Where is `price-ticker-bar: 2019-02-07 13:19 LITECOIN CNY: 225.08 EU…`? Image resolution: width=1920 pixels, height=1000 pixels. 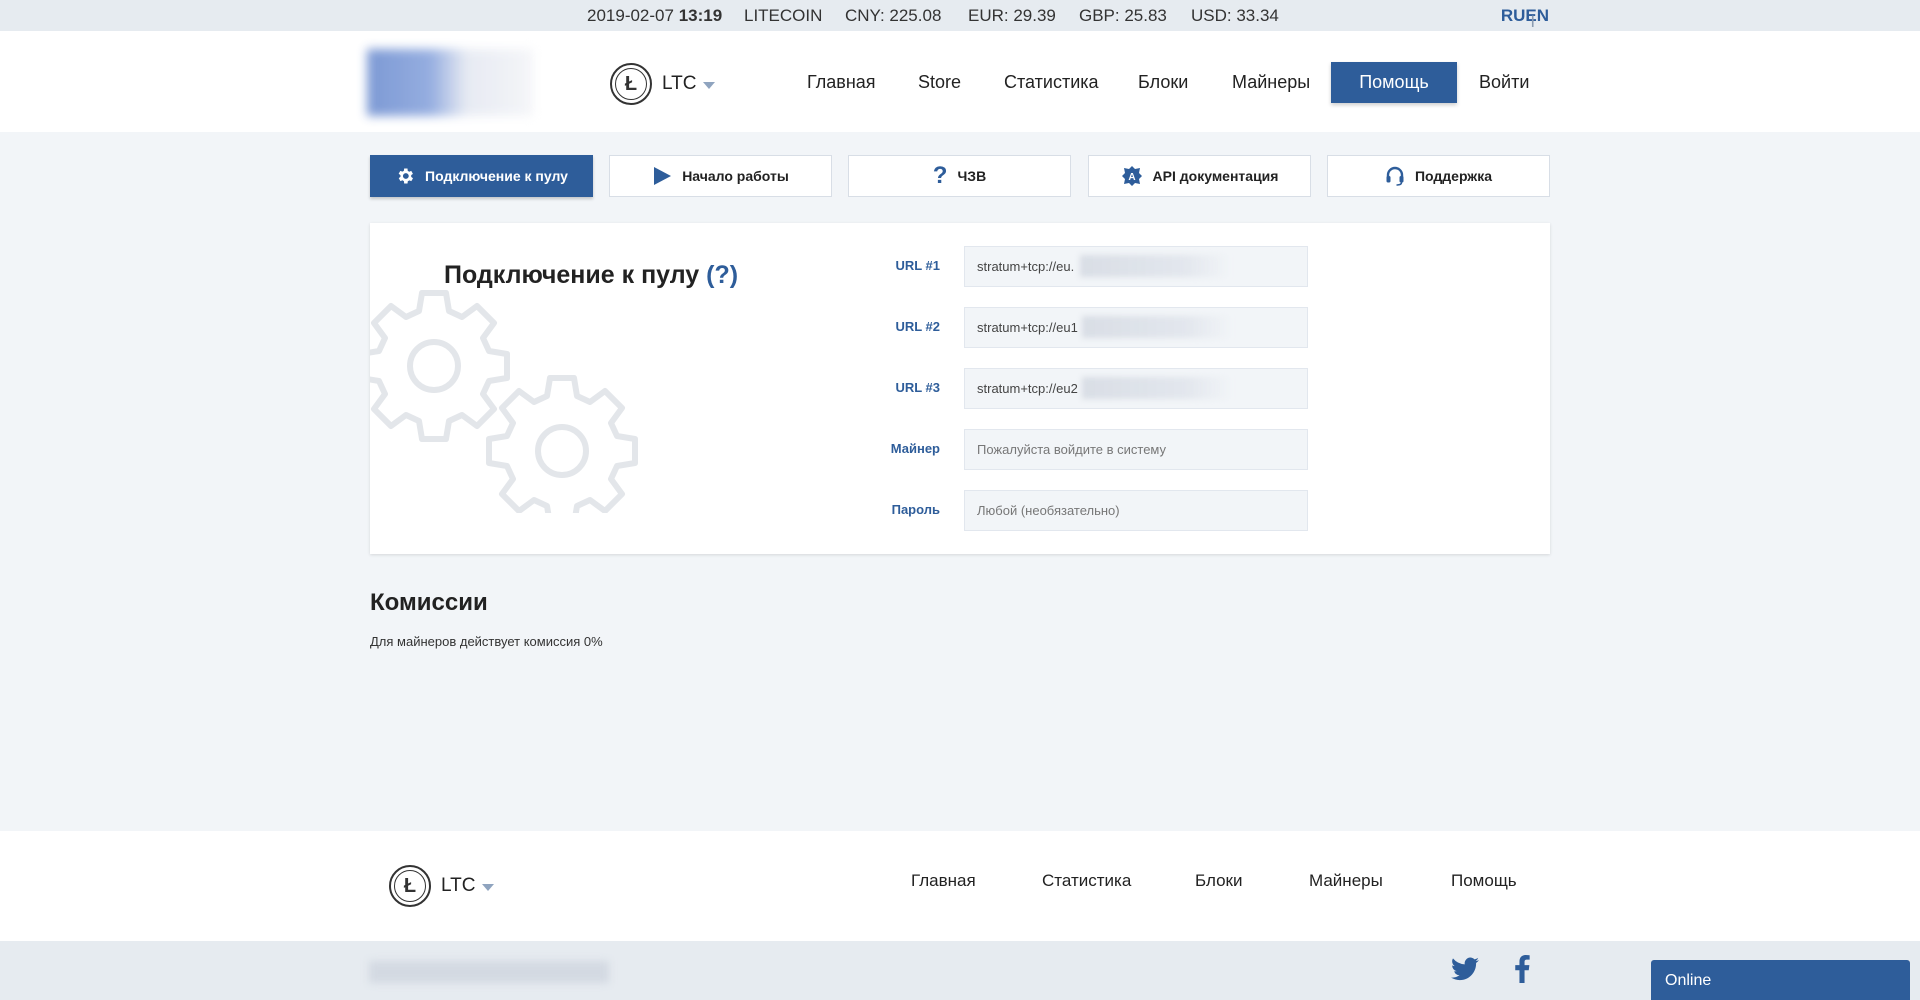
price-ticker-bar: 2019-02-07 13:19 LITECOIN CNY: 225.08 EU… is located at coordinates (960, 15).